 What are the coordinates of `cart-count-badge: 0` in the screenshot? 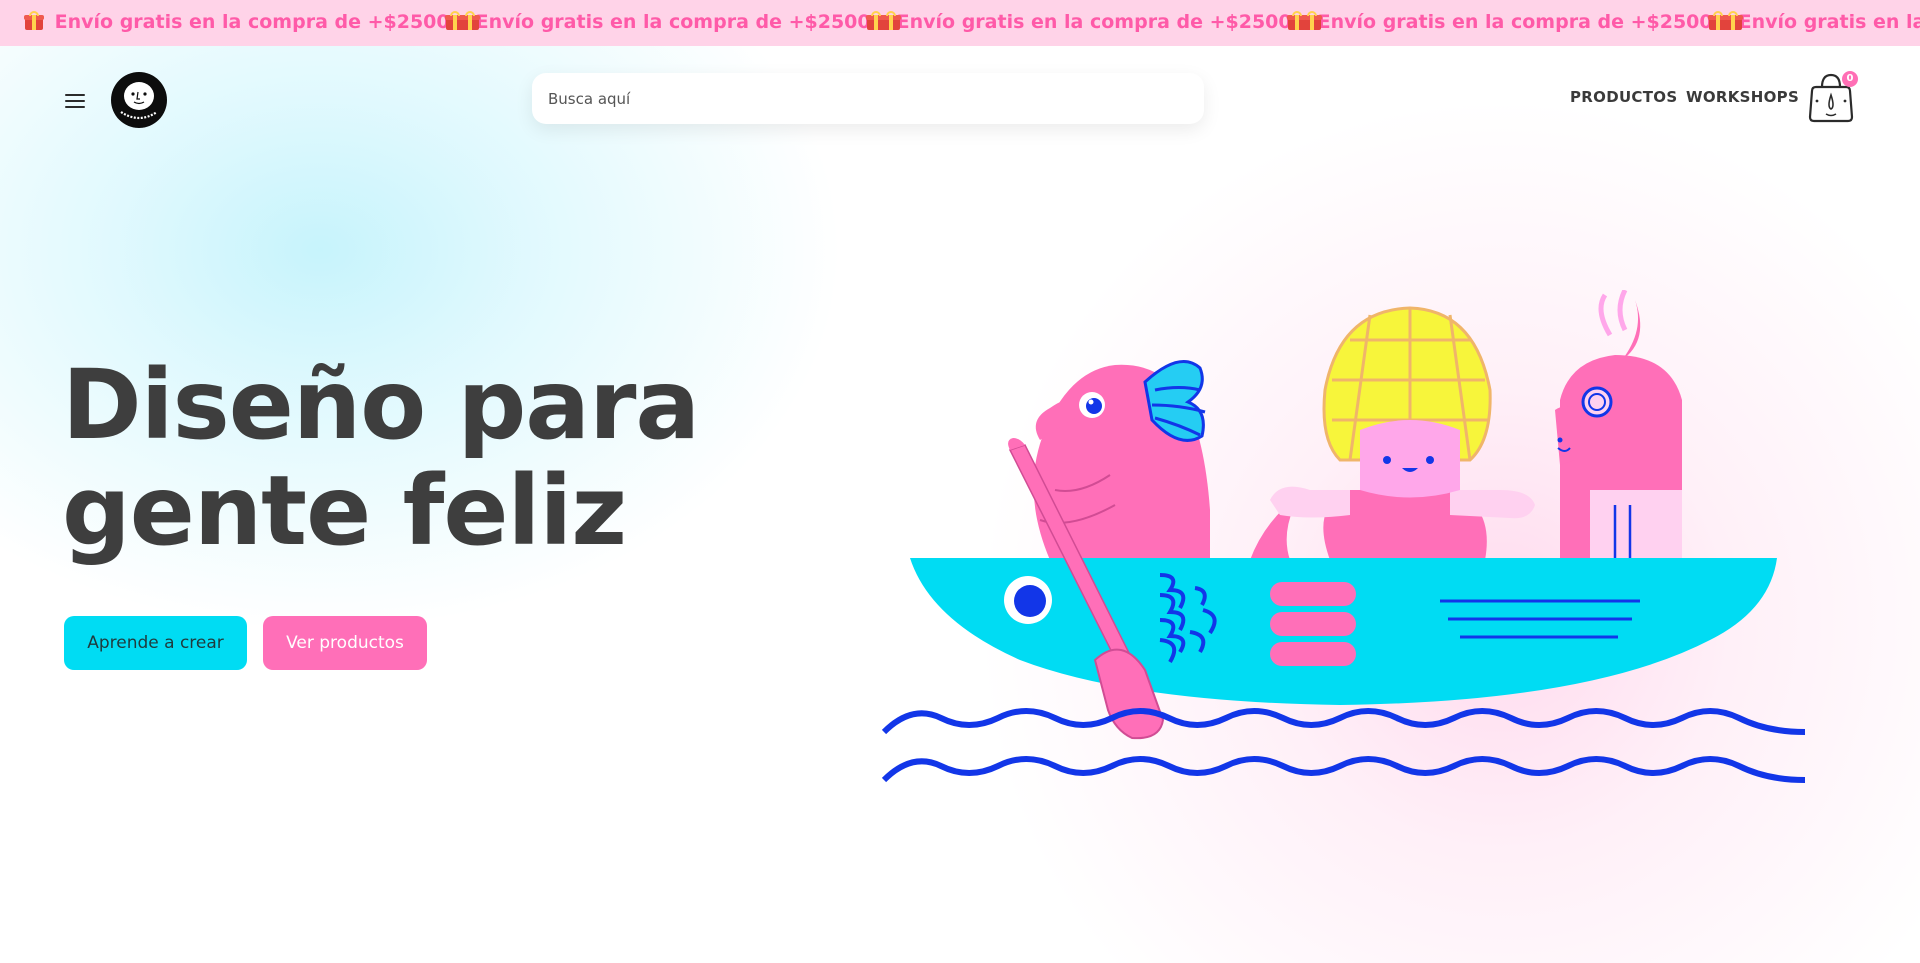 It's located at (1850, 79).